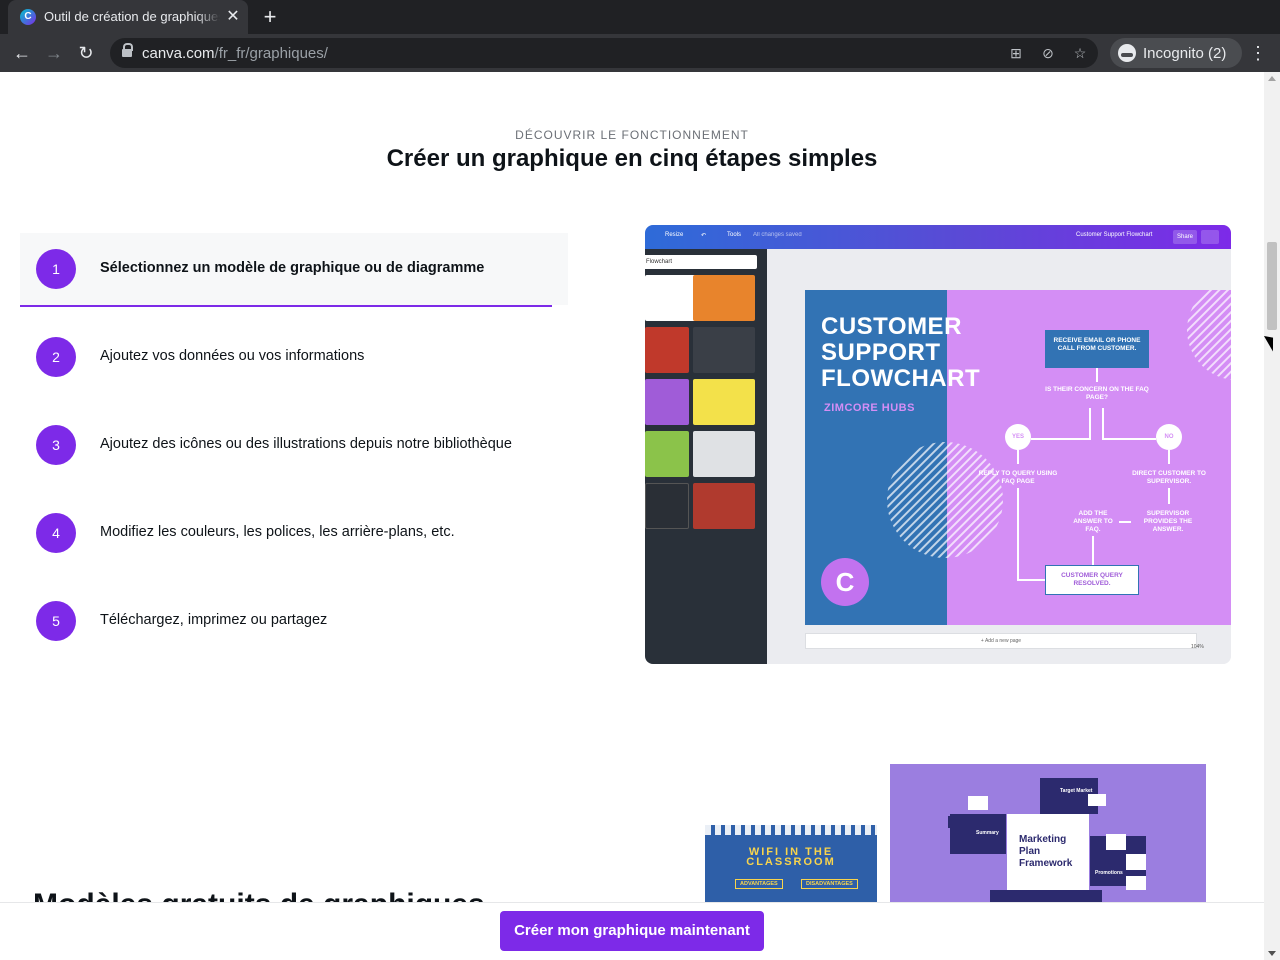 The image size is (1280, 960). What do you see at coordinates (901, 352) in the screenshot?
I see `flowchart-title: CUSTOMER SUPPORT FLOWCHART` at bounding box center [901, 352].